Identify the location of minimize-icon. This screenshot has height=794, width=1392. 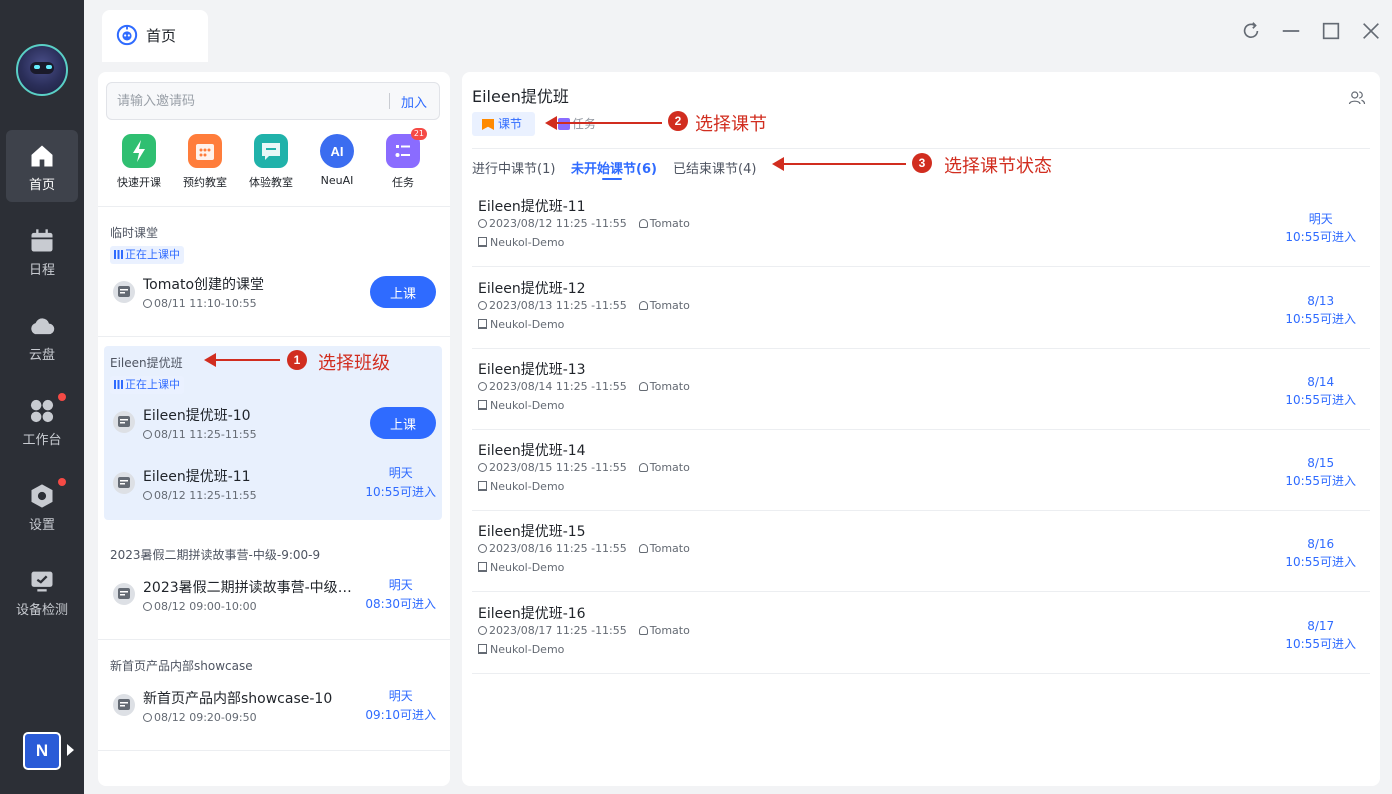
(1291, 31).